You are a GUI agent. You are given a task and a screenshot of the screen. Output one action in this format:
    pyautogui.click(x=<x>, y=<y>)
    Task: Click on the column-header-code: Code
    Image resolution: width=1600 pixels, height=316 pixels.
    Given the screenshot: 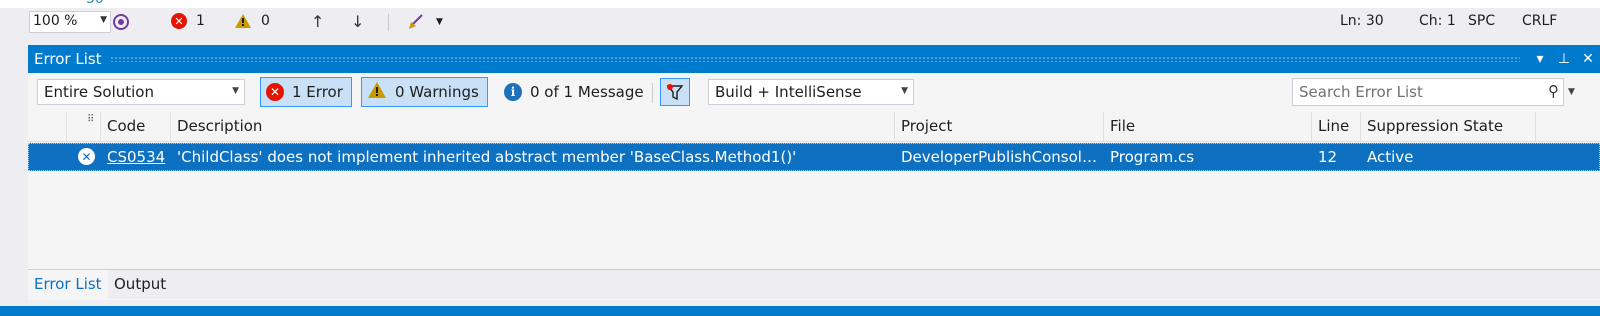 What is the action you would take?
    pyautogui.click(x=136, y=127)
    